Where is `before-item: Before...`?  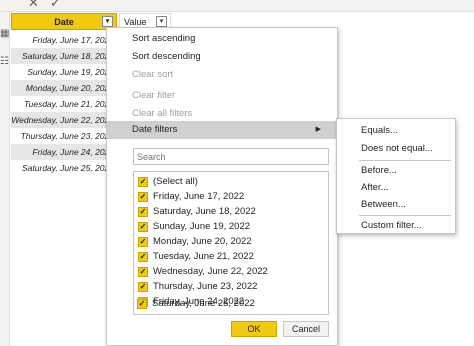 before-item: Before... is located at coordinates (396, 171).